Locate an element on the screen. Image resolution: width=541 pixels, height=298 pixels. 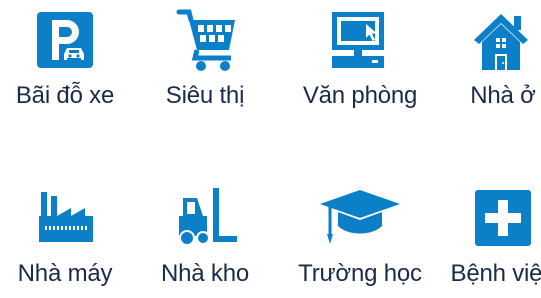
tile-supermarket: Siêu thị is located at coordinates (205, 60).